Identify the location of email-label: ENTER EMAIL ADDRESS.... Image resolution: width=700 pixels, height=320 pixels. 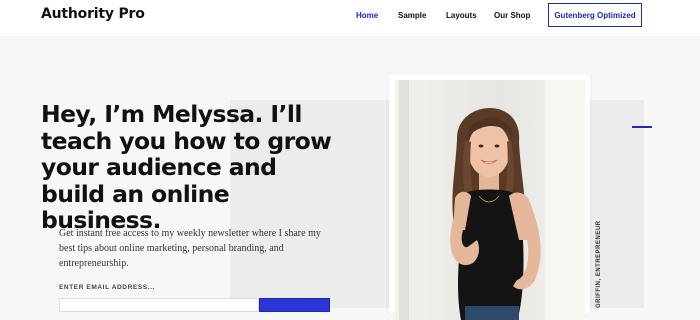
(107, 287).